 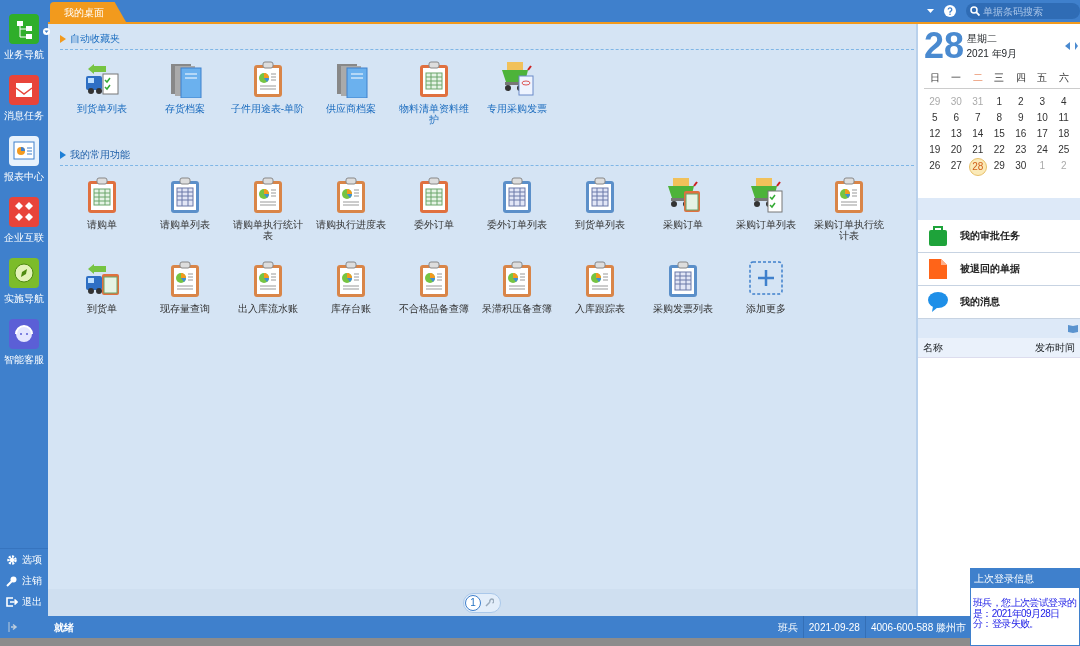 I want to click on shortcut-label: 物料清单资料维护, so click(x=433, y=114).